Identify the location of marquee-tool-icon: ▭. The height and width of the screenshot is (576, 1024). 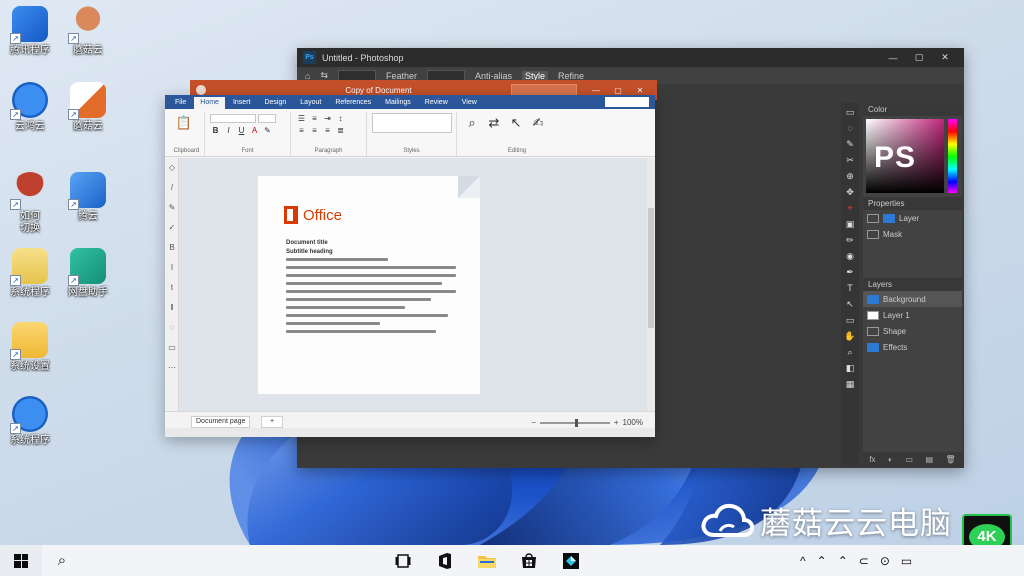
(850, 112).